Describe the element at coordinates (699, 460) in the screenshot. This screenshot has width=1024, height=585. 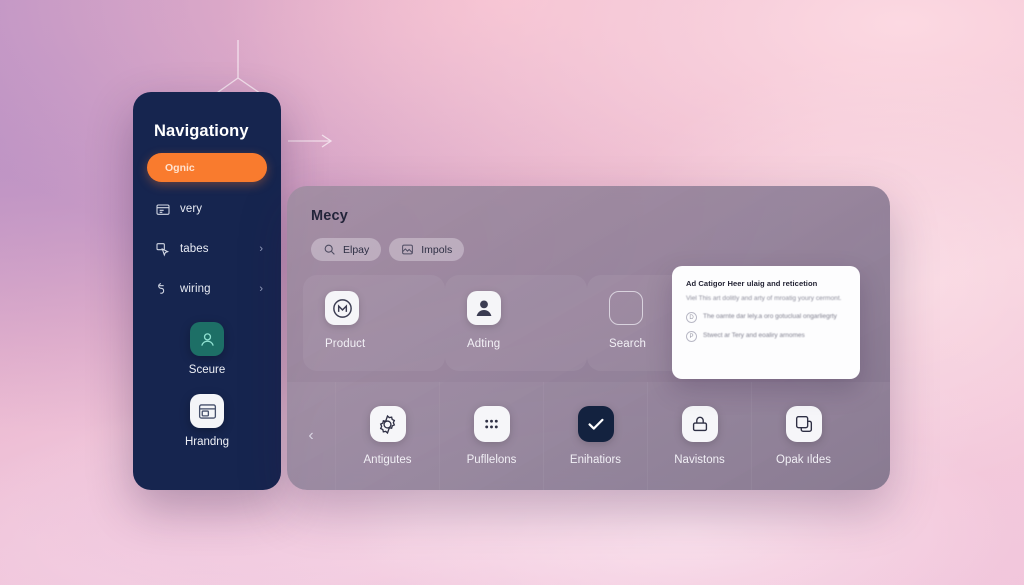
I see `strip-tile-navistons-label: Navistons` at that location.